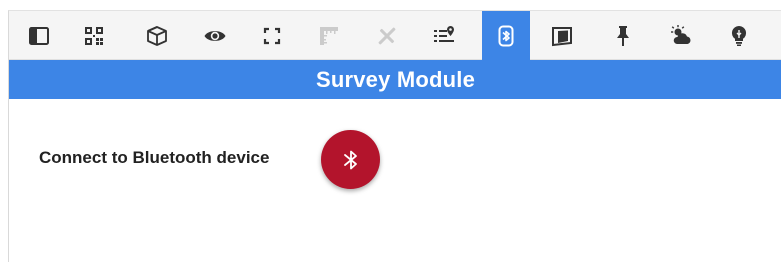 This screenshot has width=781, height=262. I want to click on pin-icon, so click(623, 35).